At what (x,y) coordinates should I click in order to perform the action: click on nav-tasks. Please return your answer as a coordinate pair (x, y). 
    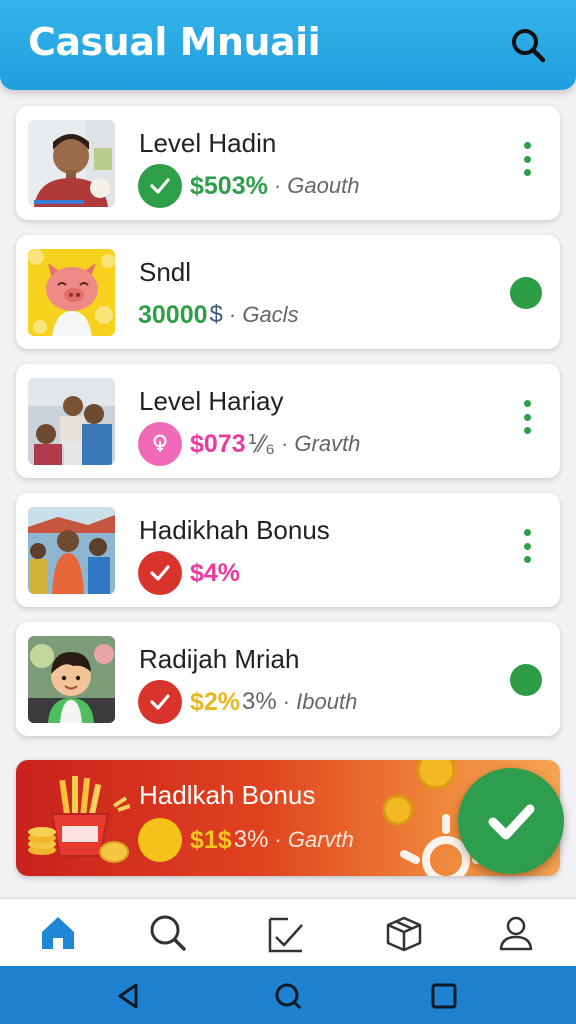
    Looking at the image, I should click on (286, 933).